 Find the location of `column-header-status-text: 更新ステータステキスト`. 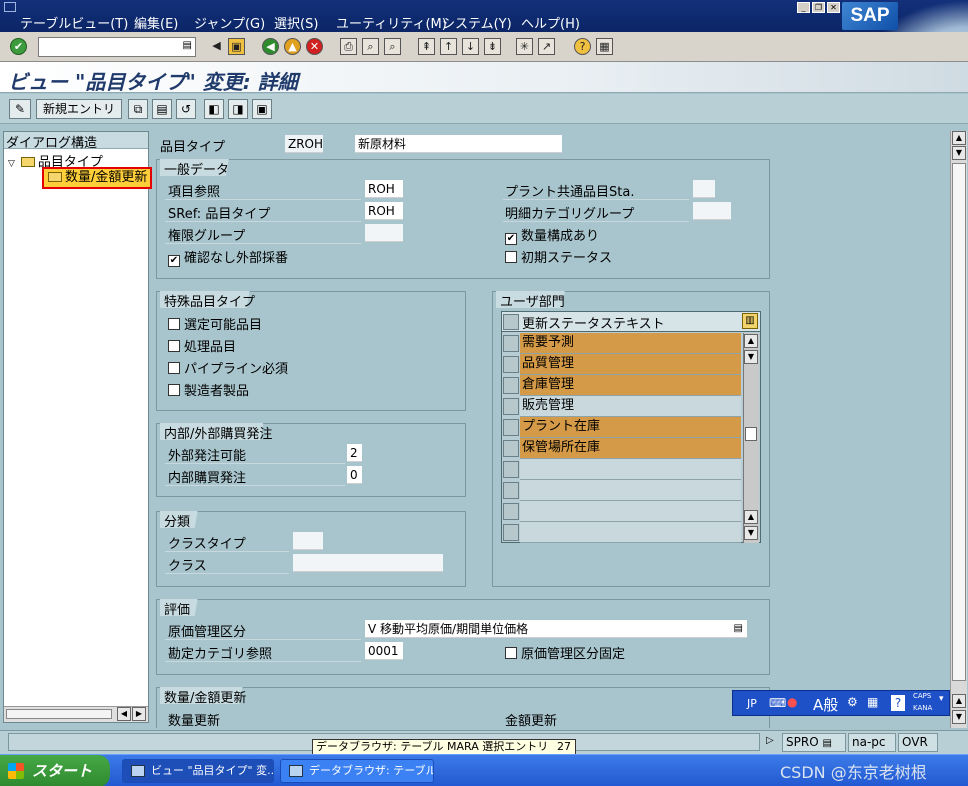

column-header-status-text: 更新ステータステキスト is located at coordinates (593, 322).